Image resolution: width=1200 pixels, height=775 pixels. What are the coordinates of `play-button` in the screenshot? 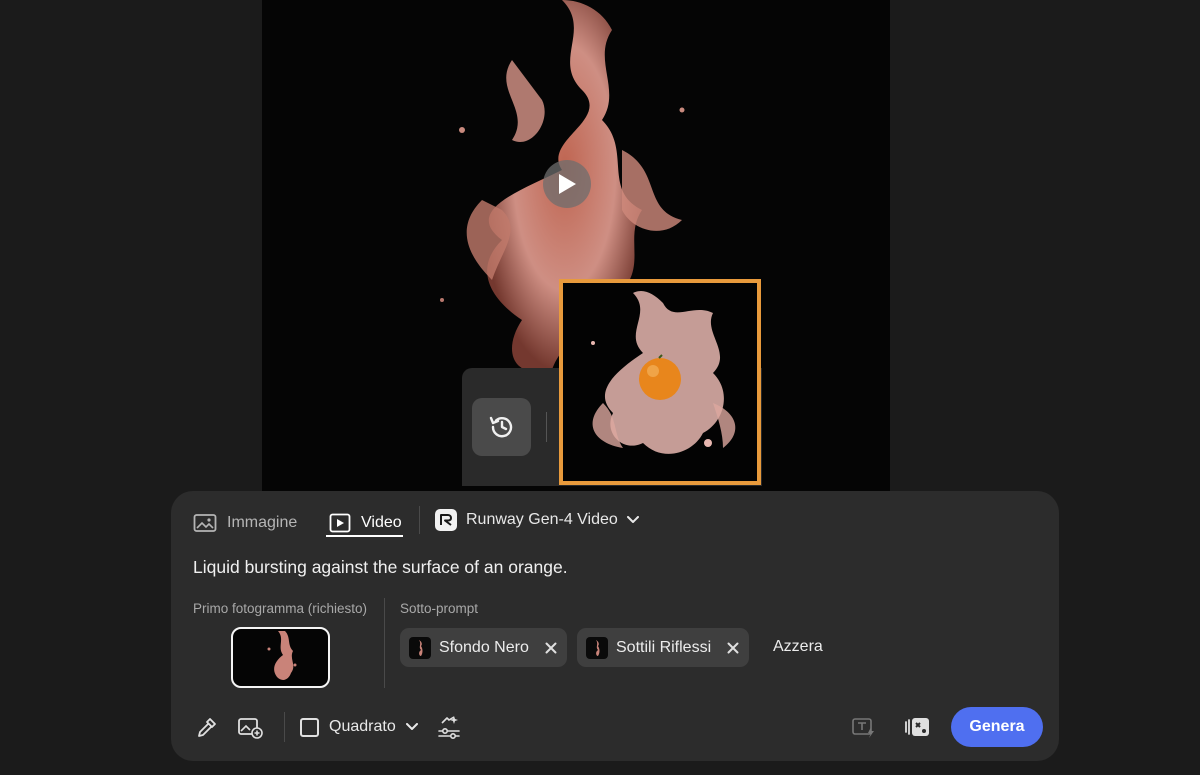 It's located at (567, 184).